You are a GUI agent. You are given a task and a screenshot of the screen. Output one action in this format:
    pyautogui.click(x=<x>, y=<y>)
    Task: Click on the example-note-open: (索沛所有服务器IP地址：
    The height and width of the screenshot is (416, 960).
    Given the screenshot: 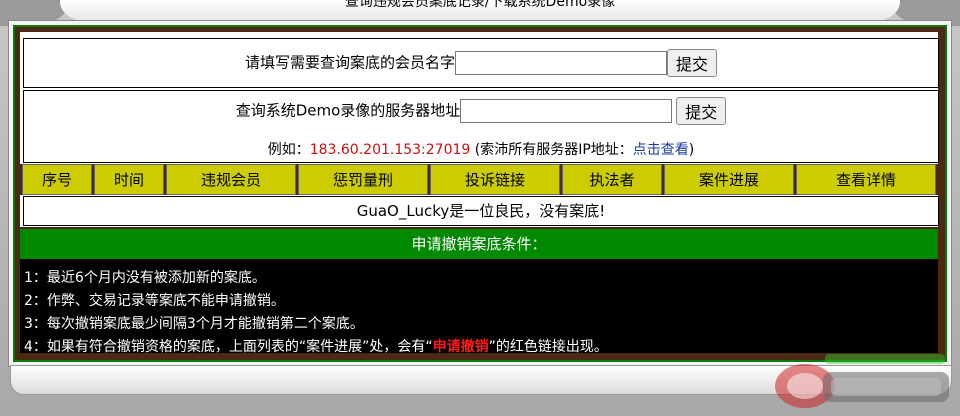 What is the action you would take?
    pyautogui.click(x=551, y=150)
    